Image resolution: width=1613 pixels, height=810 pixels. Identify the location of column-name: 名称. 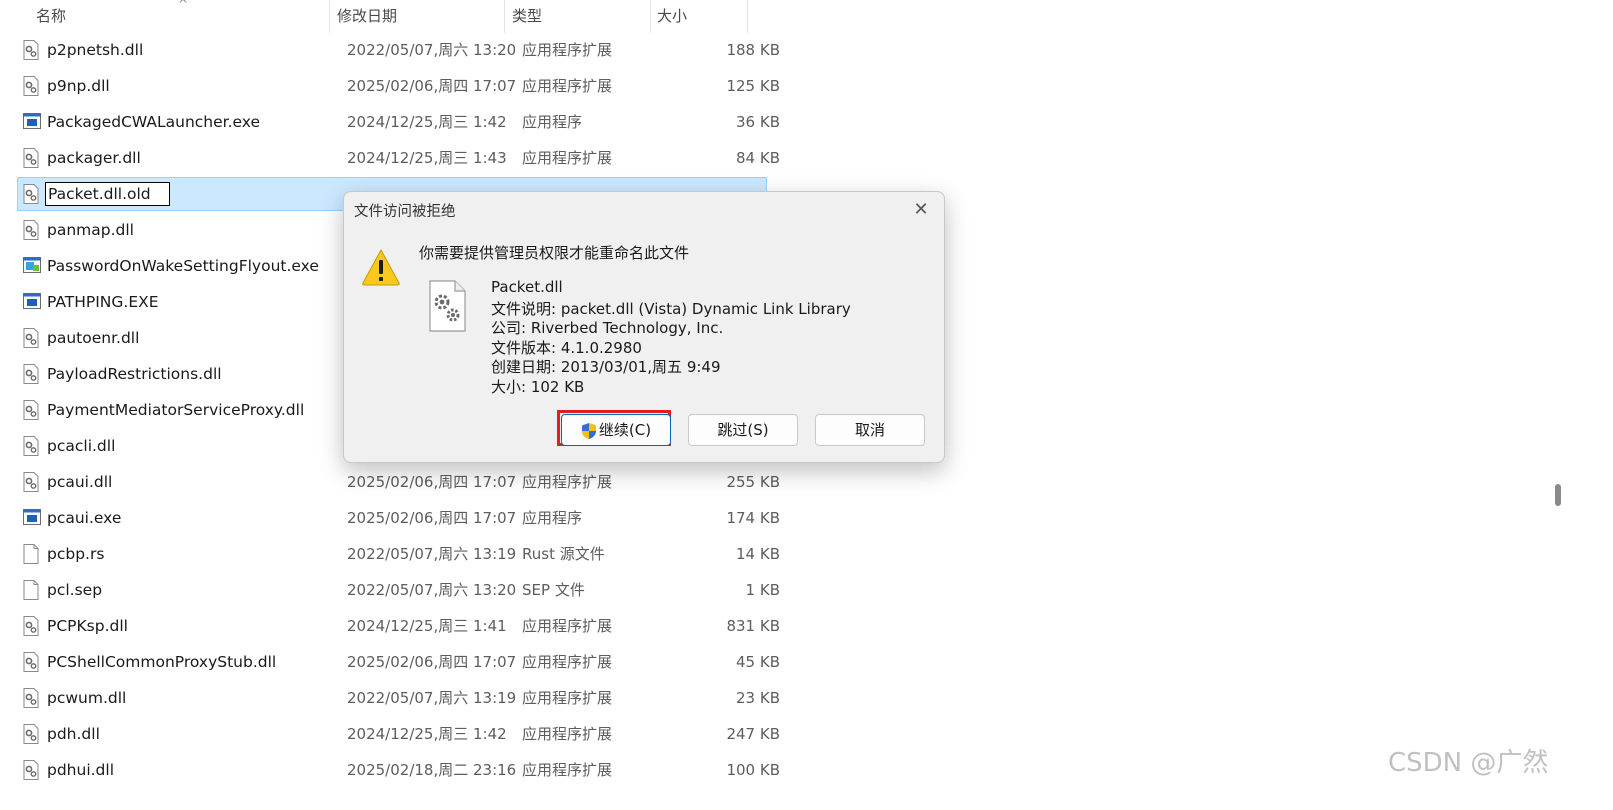
(51, 16).